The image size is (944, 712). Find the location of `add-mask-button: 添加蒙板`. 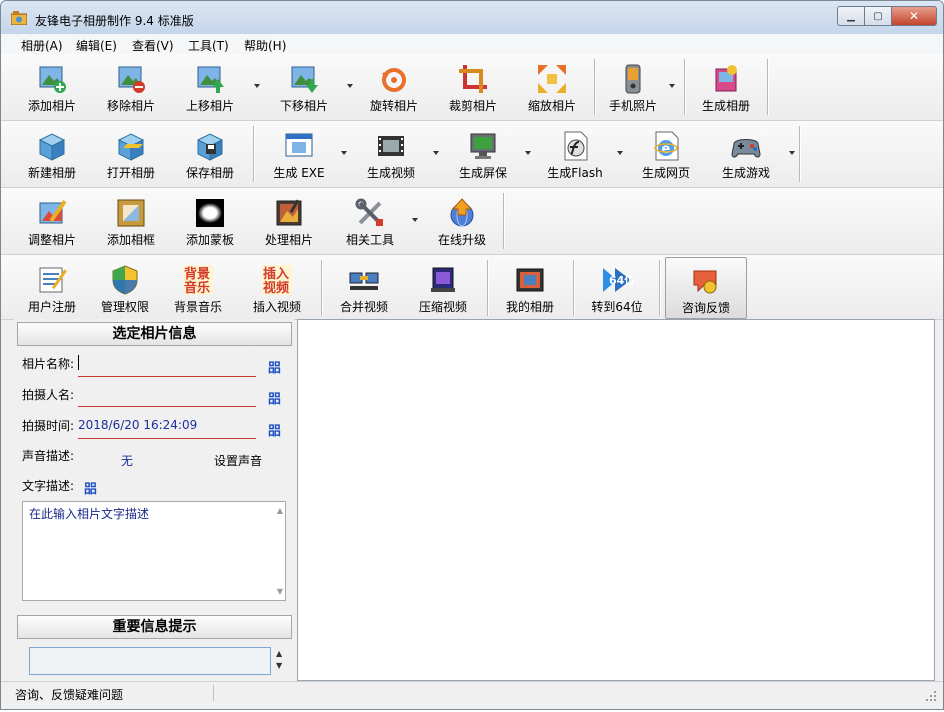

add-mask-button: 添加蒙板 is located at coordinates (210, 220).